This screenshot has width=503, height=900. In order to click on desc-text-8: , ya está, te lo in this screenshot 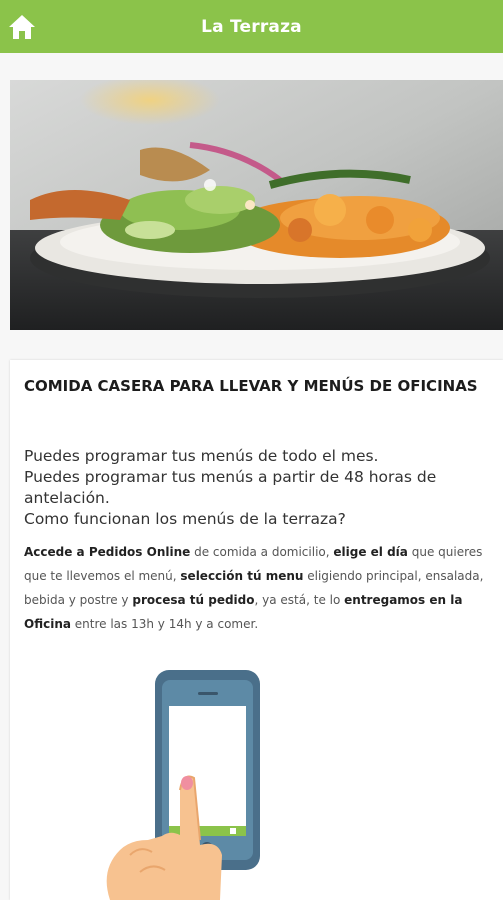, I will do `click(299, 600)`.